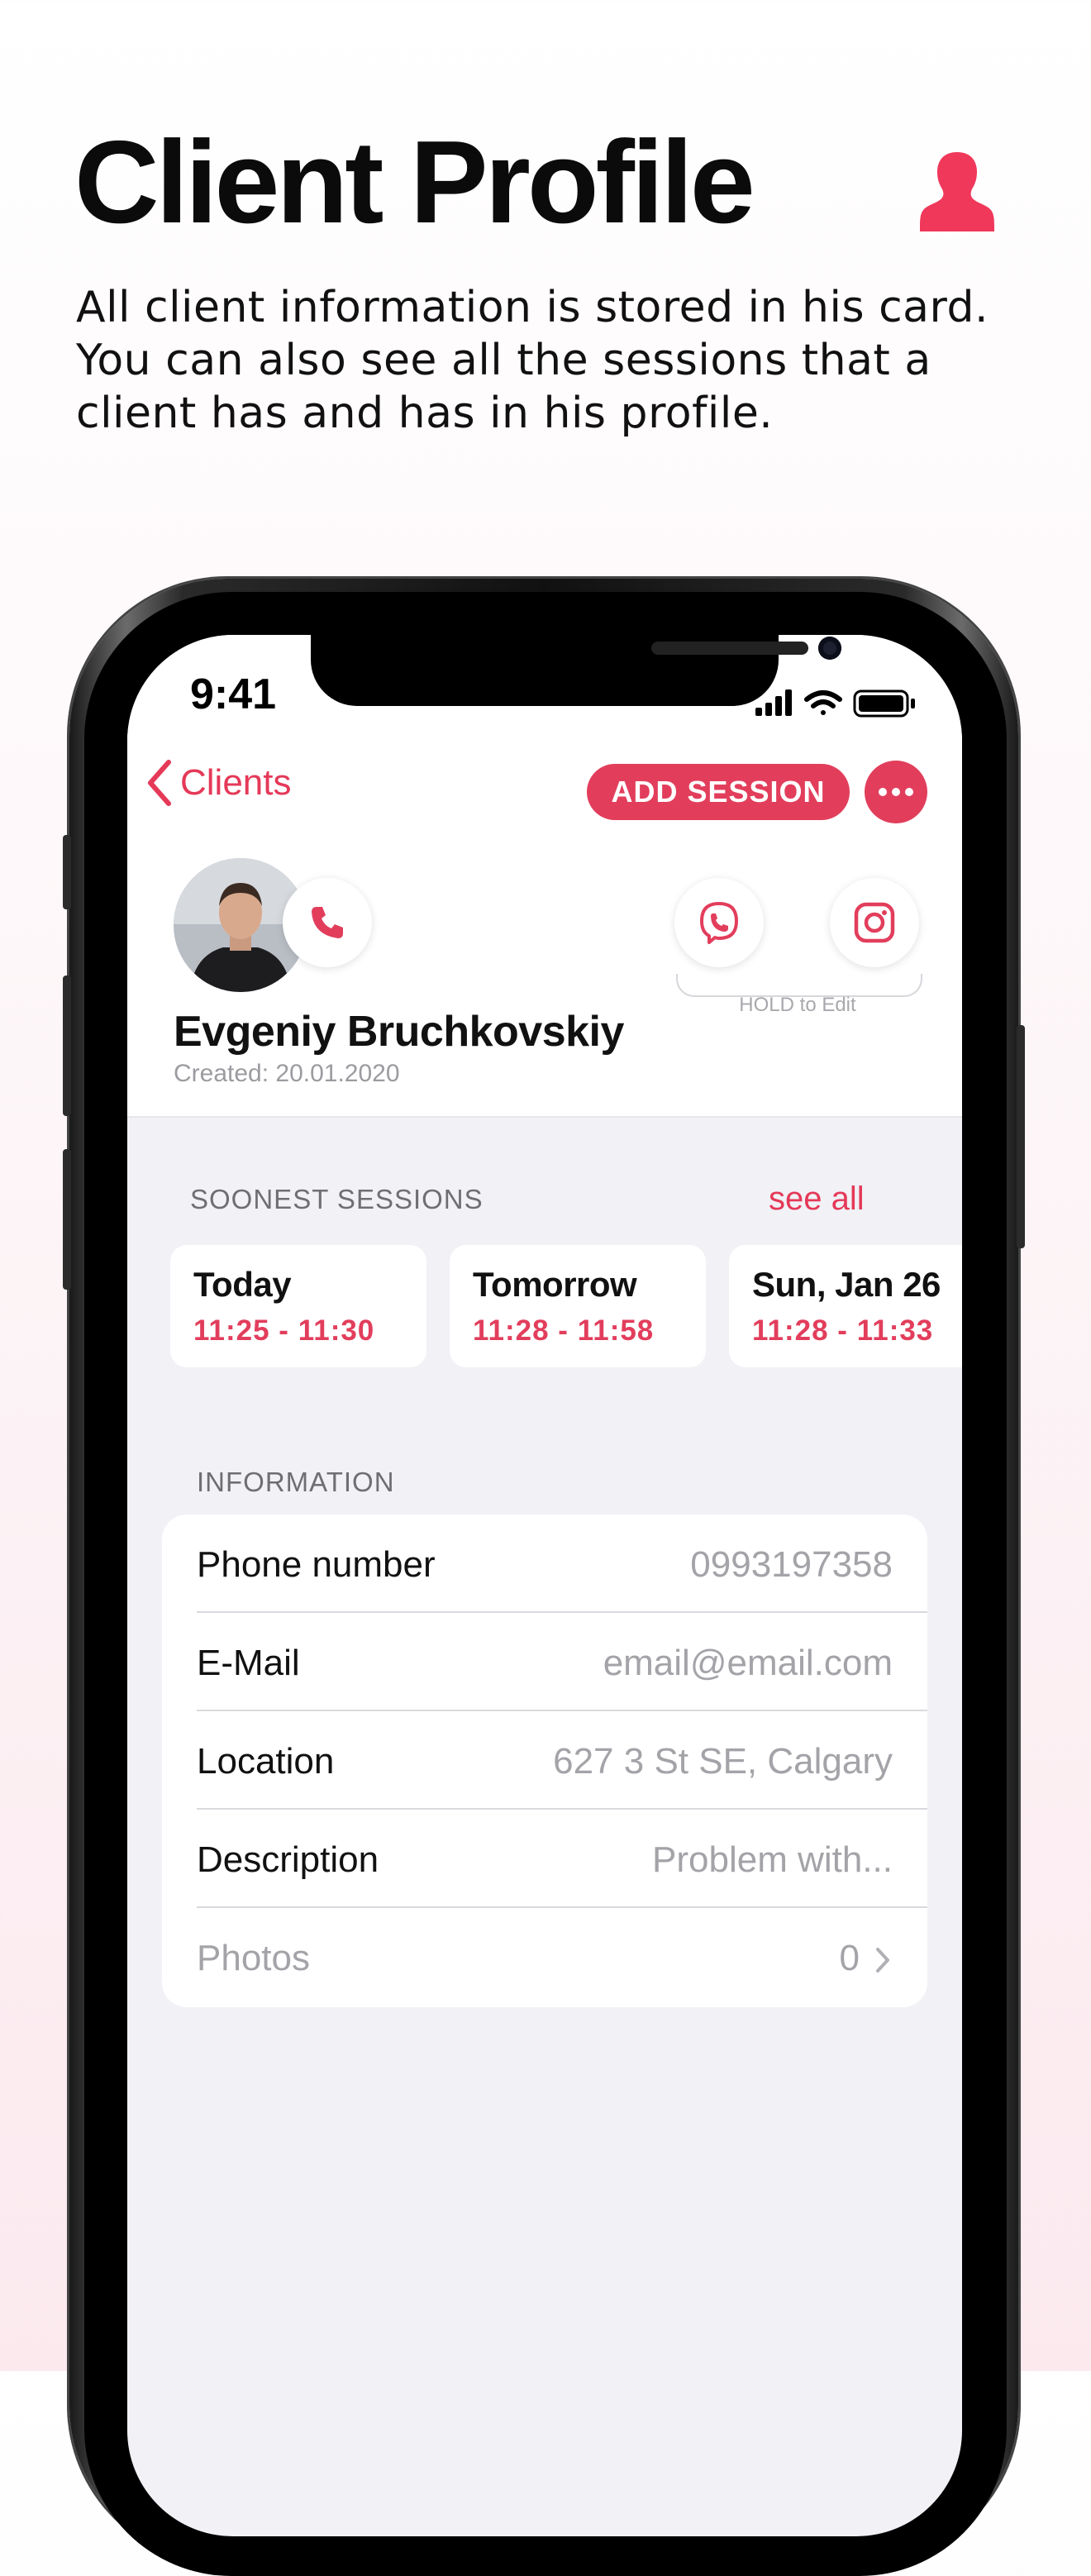  What do you see at coordinates (773, 702) in the screenshot?
I see `signal-icon` at bounding box center [773, 702].